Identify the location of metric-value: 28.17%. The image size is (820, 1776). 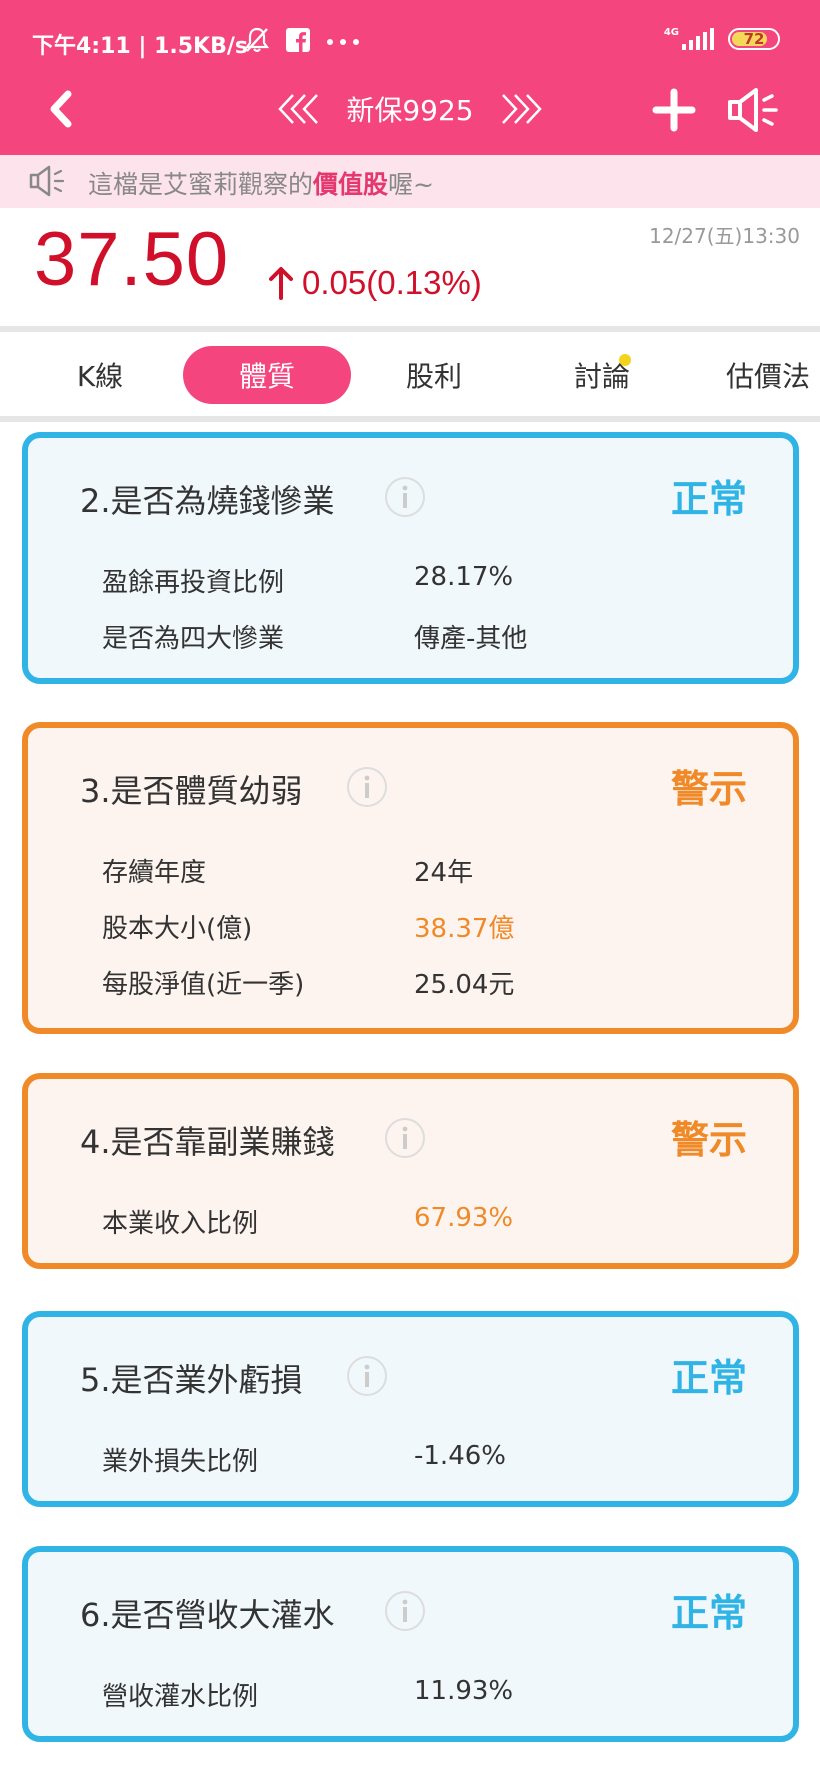
(464, 577).